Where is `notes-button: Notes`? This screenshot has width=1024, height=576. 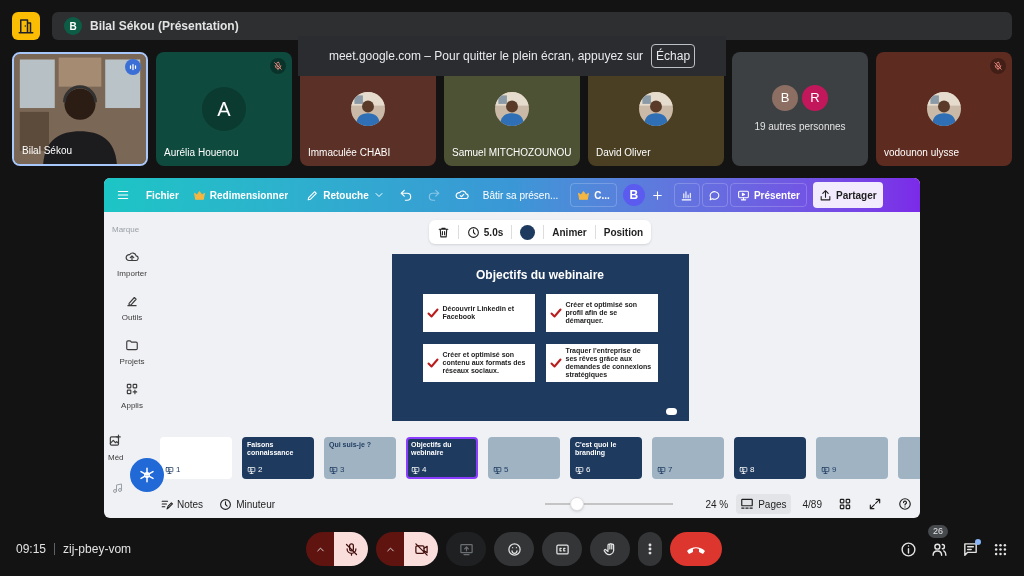 notes-button: Notes is located at coordinates (182, 504).